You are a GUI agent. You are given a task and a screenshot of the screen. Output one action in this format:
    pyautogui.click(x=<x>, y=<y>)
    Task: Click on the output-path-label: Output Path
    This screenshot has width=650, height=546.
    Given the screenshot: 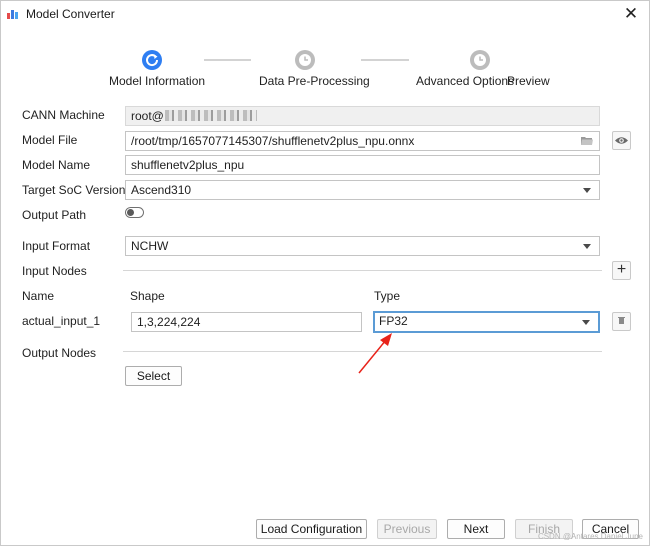 What is the action you would take?
    pyautogui.click(x=54, y=215)
    